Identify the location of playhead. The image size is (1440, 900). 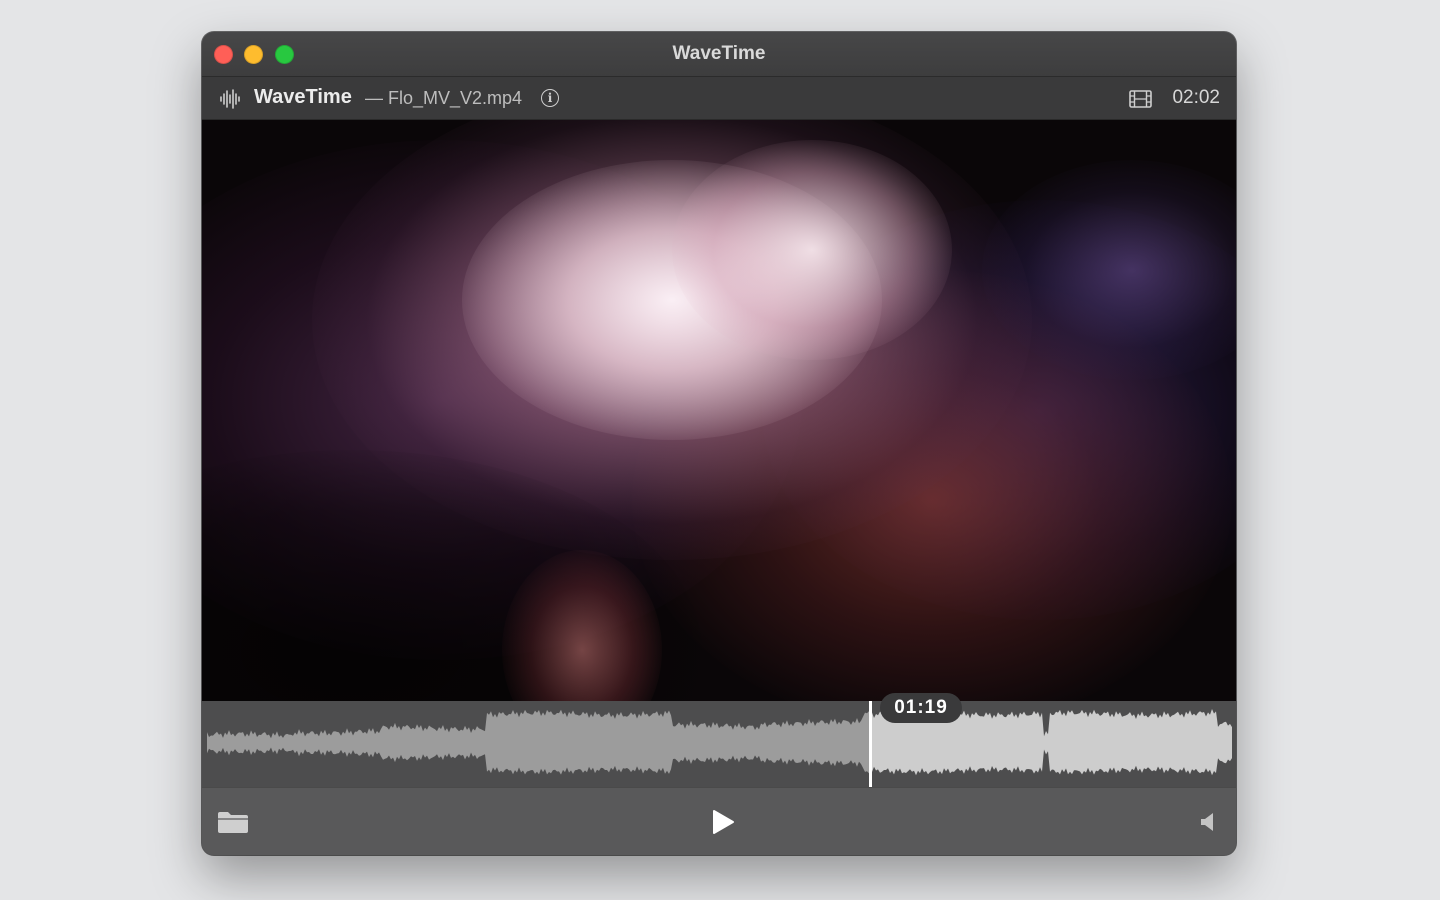
(870, 744).